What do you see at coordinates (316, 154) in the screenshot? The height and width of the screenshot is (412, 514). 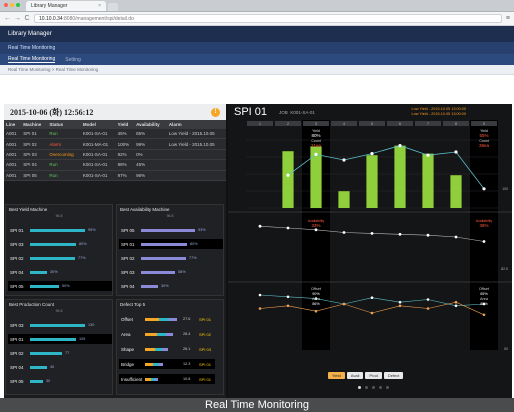 I see `availability-point` at bounding box center [316, 154].